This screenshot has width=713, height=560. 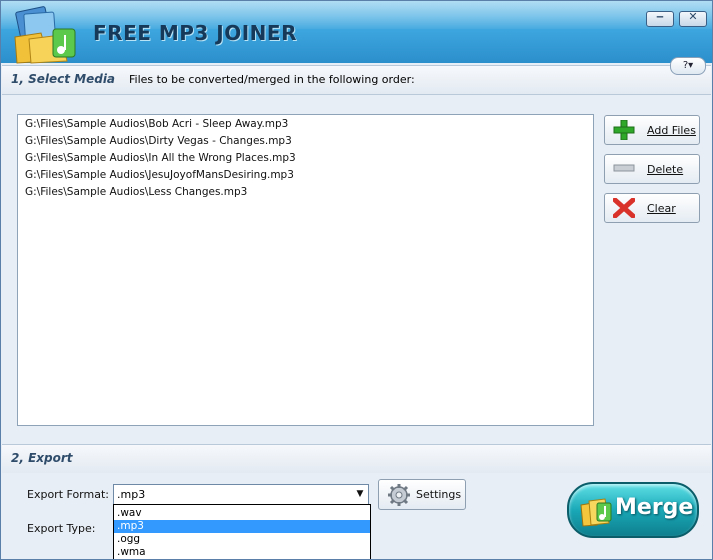 What do you see at coordinates (439, 494) in the screenshot?
I see `settings-label: Settings` at bounding box center [439, 494].